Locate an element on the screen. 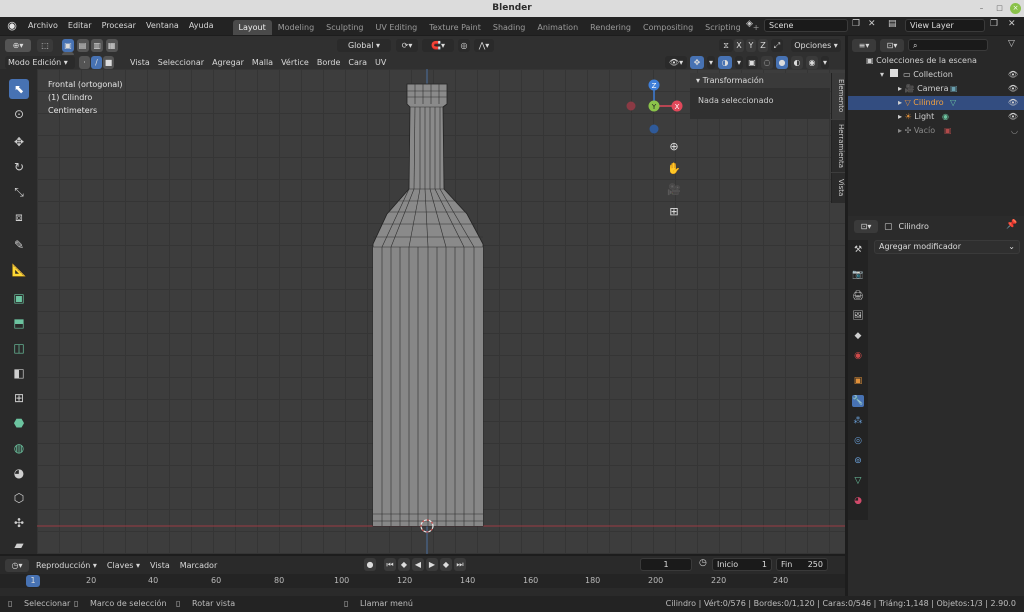  vertex-select-icon: · is located at coordinates (84, 62).